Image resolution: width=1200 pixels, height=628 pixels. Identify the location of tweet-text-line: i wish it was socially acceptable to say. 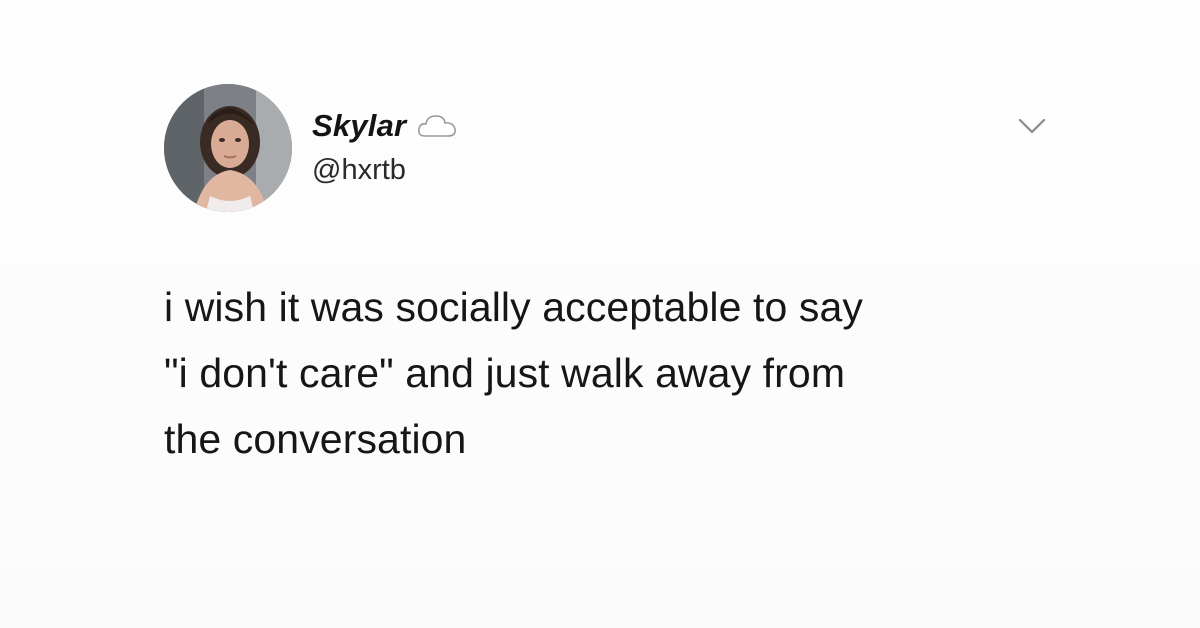
(514, 307).